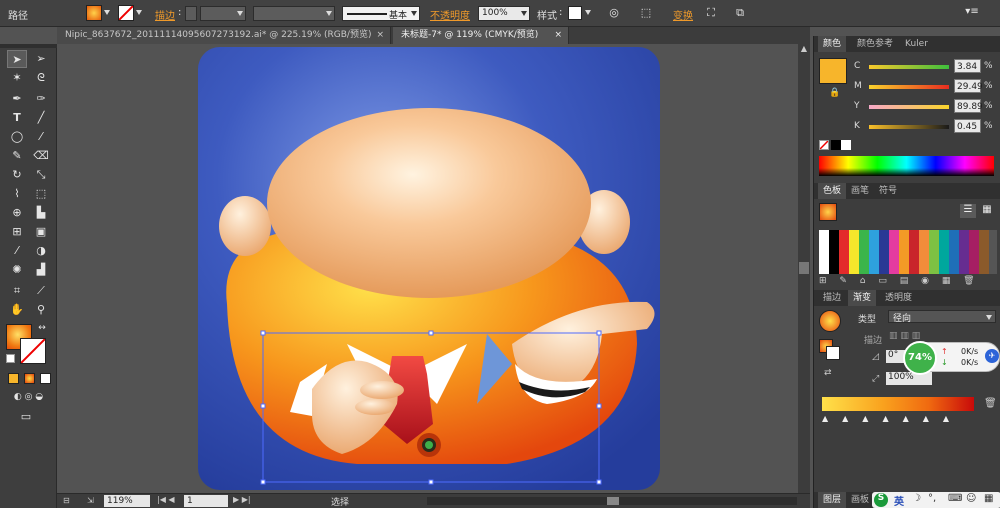 This screenshot has height=508, width=1000. What do you see at coordinates (17, 310) in the screenshot?
I see `hand-icon: ✋` at bounding box center [17, 310].